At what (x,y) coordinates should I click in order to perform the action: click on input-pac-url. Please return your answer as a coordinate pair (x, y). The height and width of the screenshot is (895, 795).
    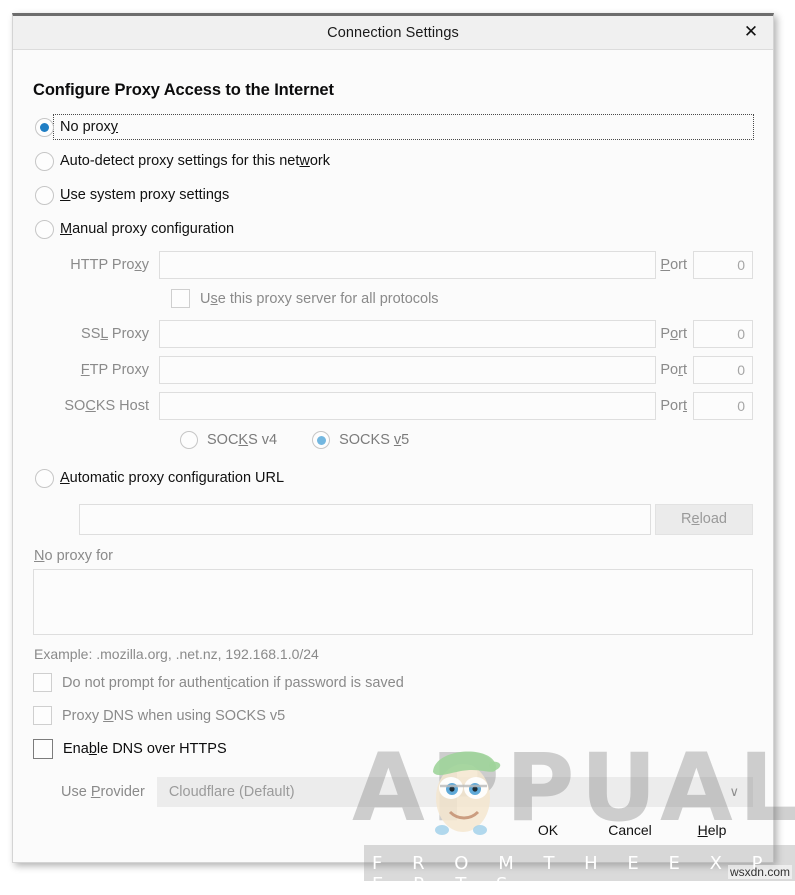
    Looking at the image, I should click on (365, 519).